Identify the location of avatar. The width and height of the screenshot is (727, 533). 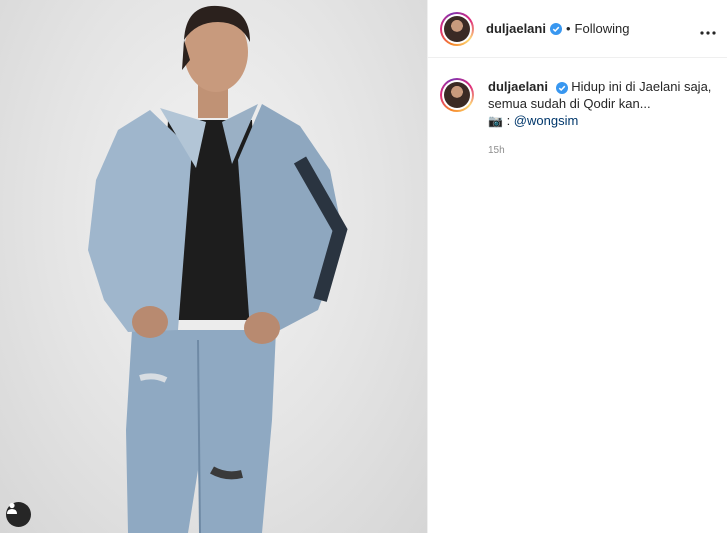
(457, 28).